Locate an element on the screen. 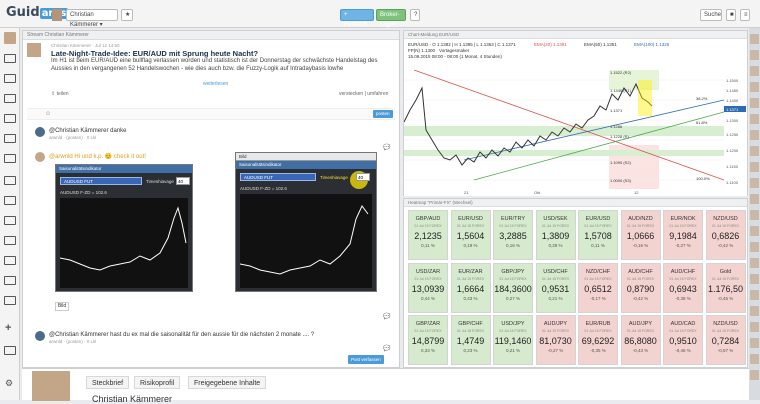 The height and width of the screenshot is (404, 760). post-button: posten is located at coordinates (383, 114).